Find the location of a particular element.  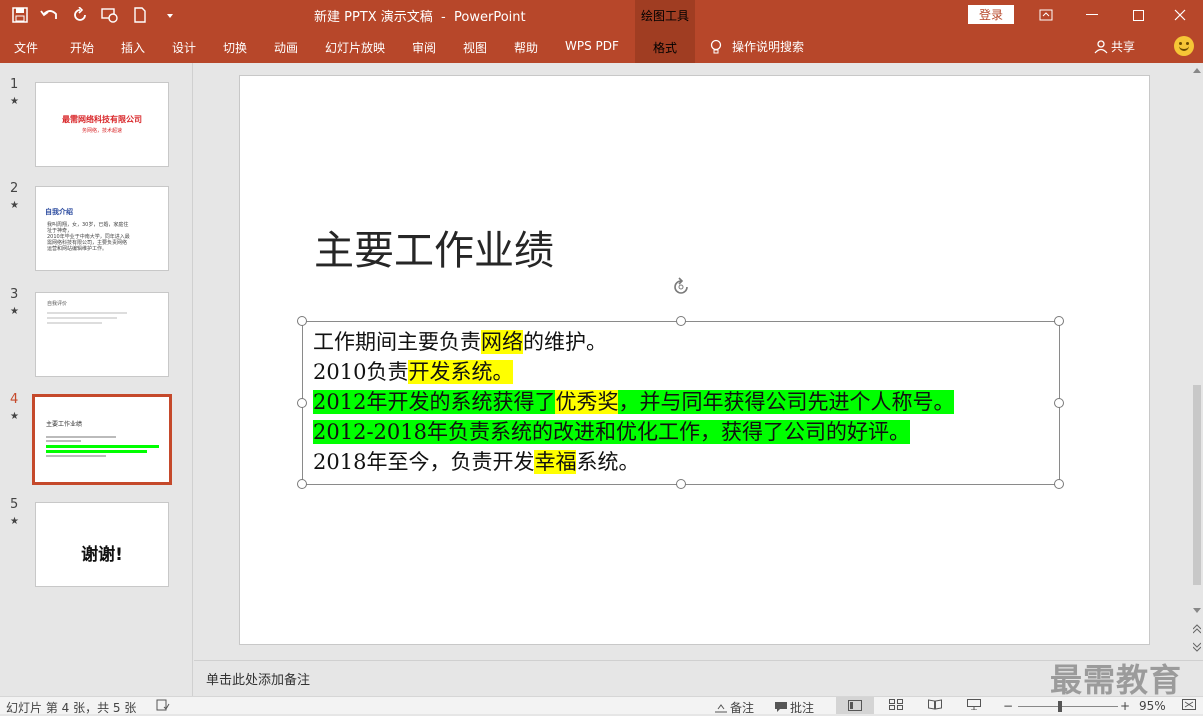

thumb-number: 1 is located at coordinates (14, 84).